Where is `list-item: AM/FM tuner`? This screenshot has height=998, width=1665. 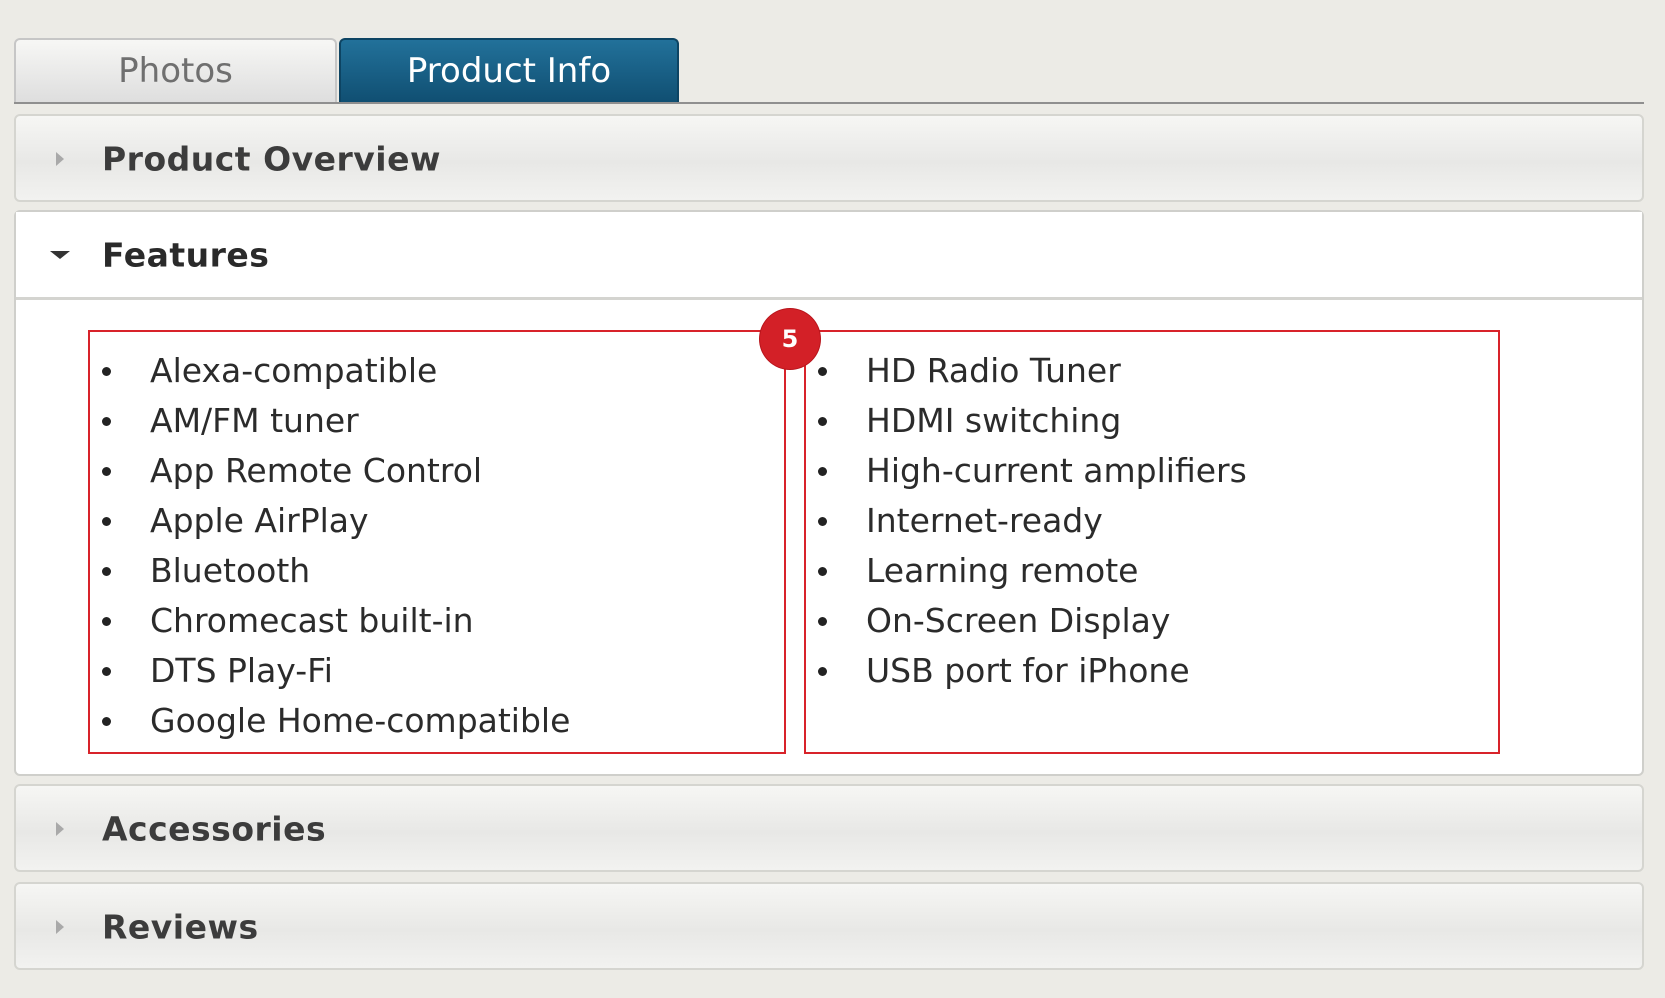
list-item: AM/FM tuner is located at coordinates (437, 421).